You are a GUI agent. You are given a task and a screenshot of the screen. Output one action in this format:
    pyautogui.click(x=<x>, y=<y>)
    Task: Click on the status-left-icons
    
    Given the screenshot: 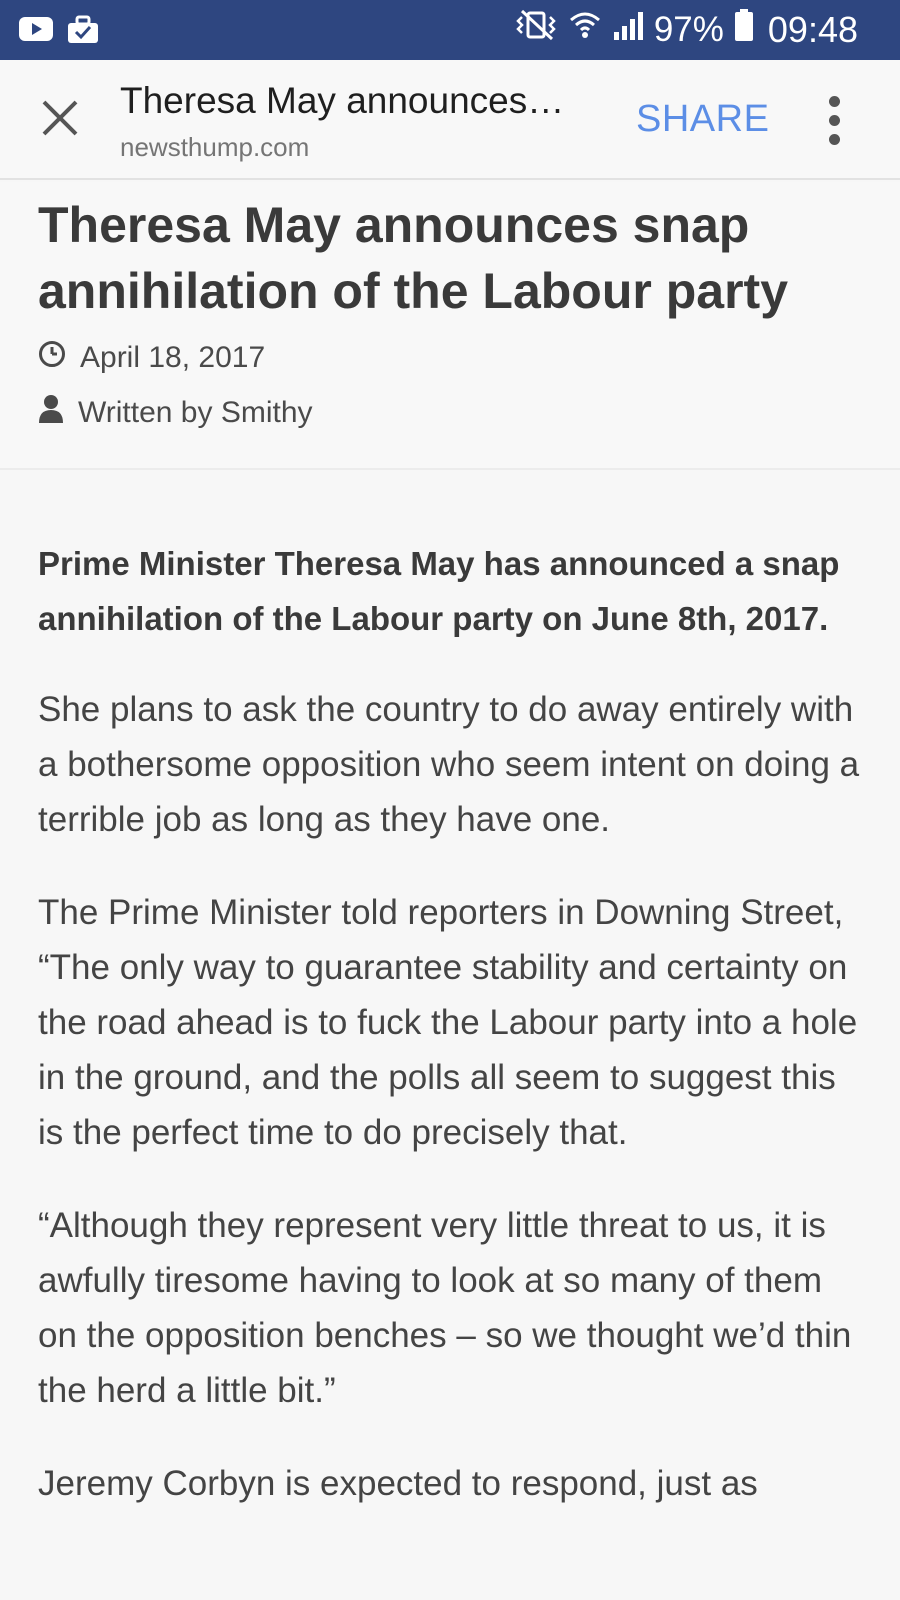 What is the action you would take?
    pyautogui.click(x=59, y=32)
    